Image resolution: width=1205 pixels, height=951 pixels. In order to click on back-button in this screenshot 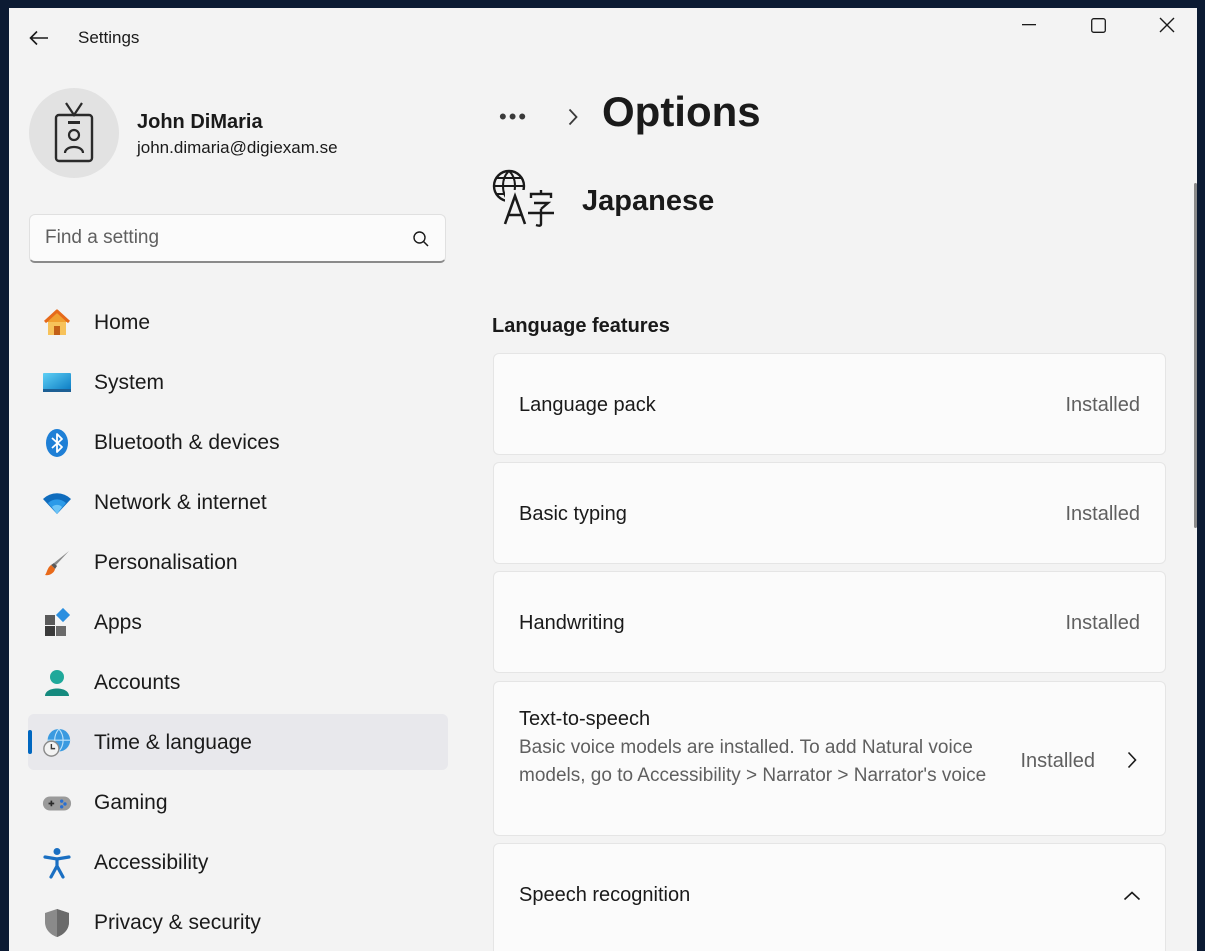, I will do `click(39, 38)`.